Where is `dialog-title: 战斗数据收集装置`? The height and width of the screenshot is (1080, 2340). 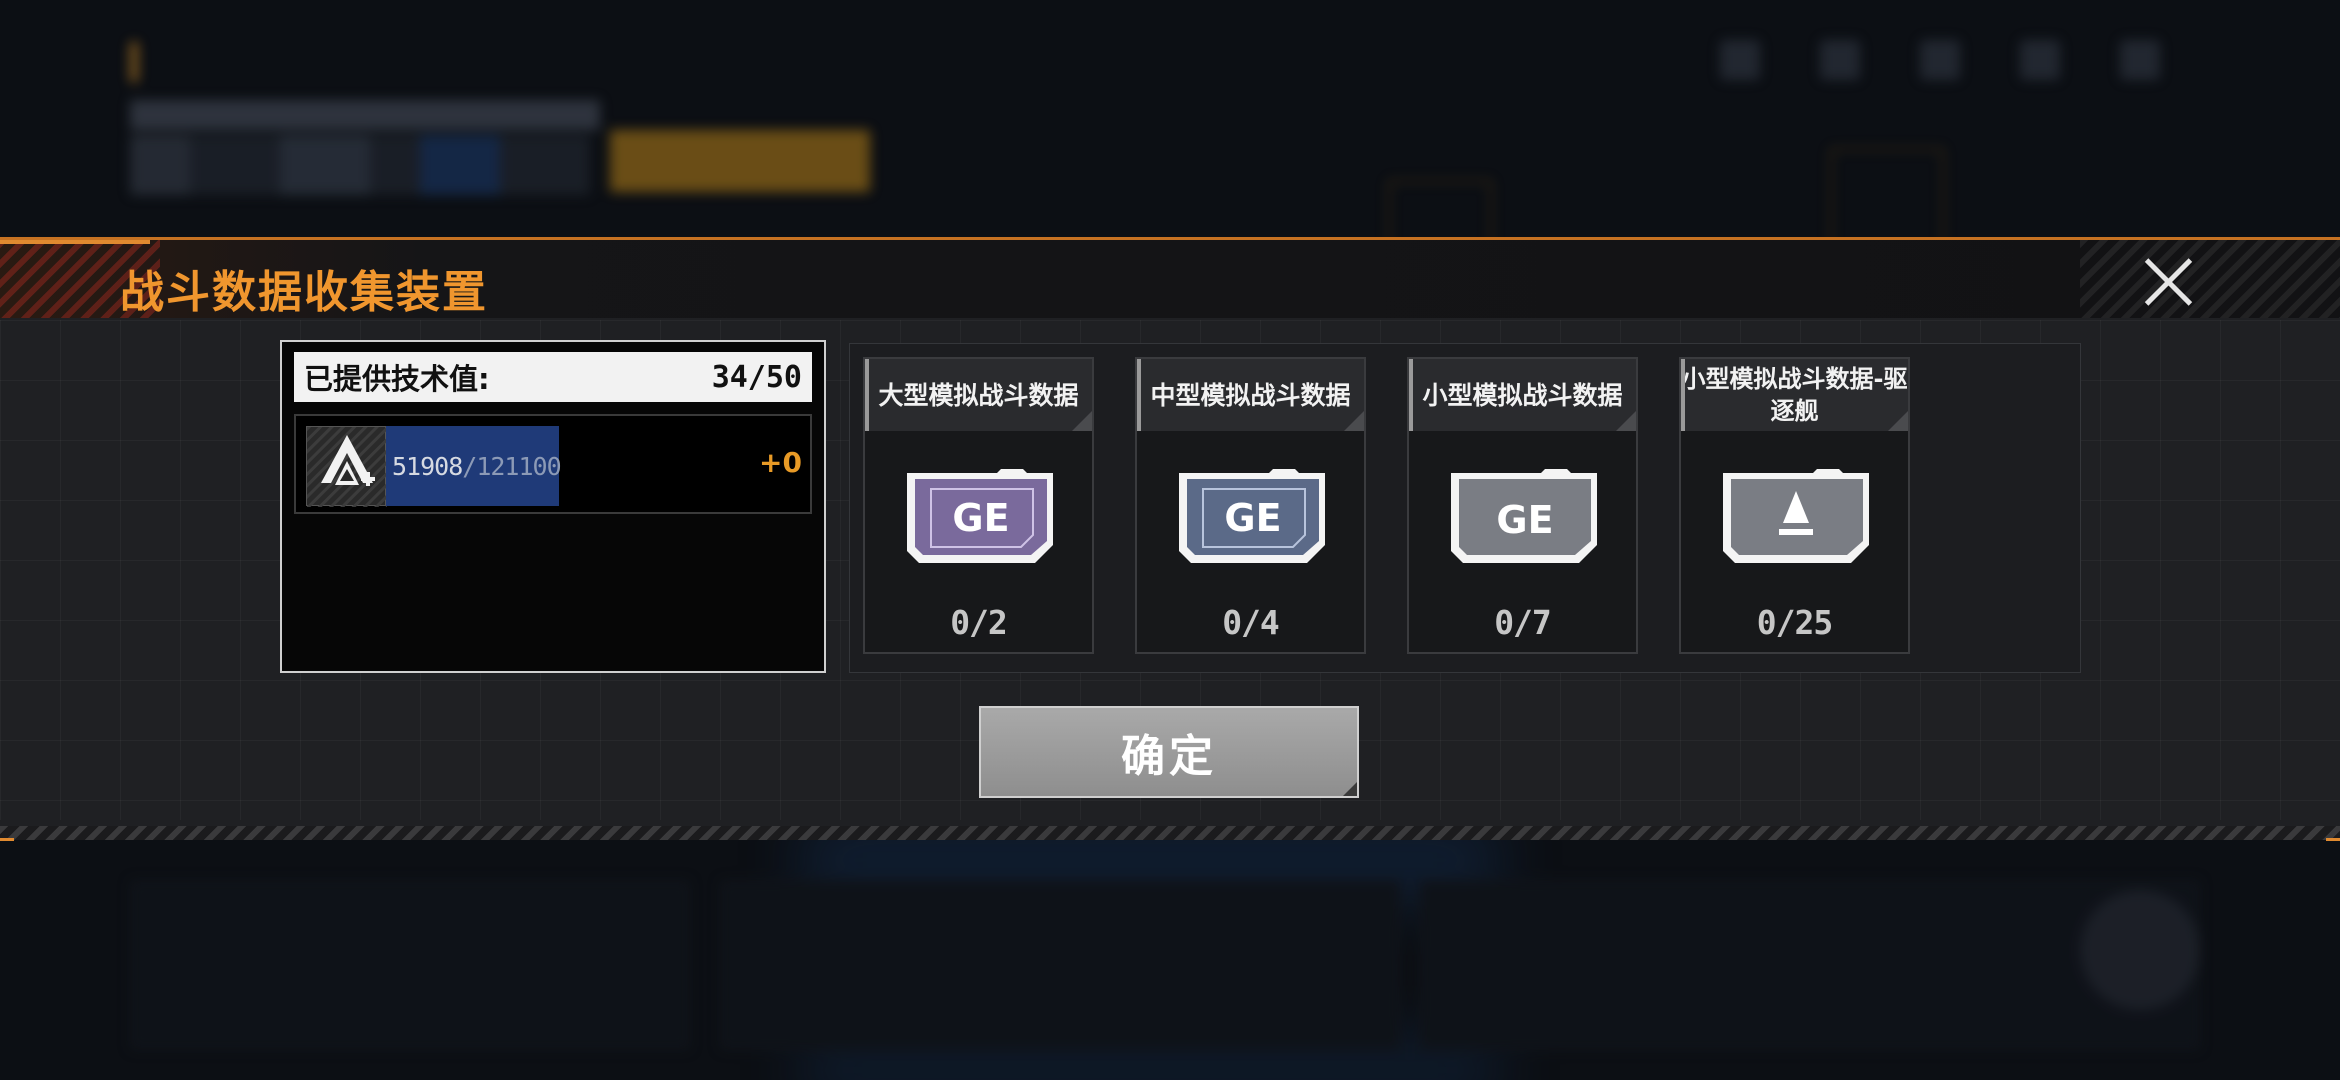
dialog-title: 战斗数据收集装置 is located at coordinates (304, 292).